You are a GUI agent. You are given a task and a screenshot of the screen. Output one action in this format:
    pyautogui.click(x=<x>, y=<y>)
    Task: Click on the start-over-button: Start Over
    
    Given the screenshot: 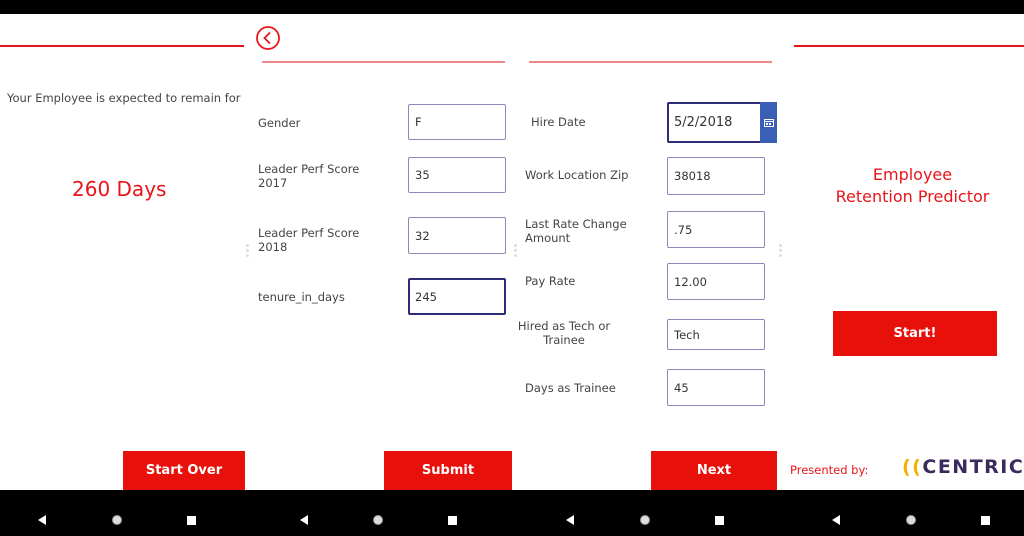 What is the action you would take?
    pyautogui.click(x=184, y=470)
    